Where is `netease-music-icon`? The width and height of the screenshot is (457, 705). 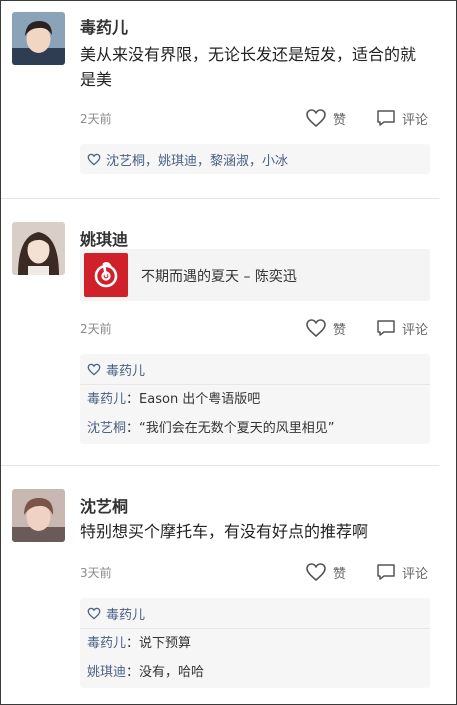
netease-music-icon is located at coordinates (106, 275).